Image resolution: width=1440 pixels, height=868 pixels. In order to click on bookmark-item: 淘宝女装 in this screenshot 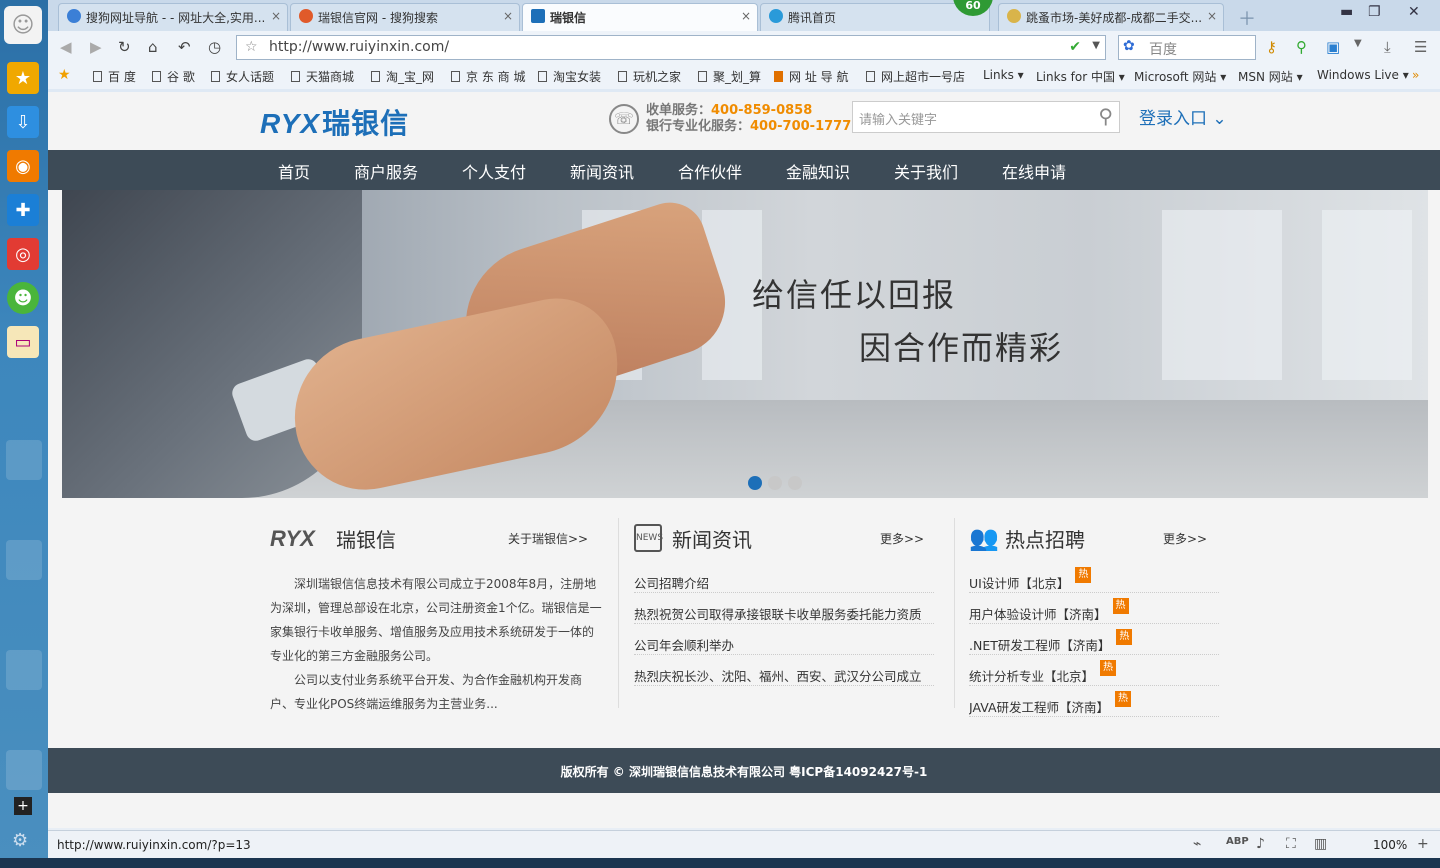, I will do `click(569, 76)`.